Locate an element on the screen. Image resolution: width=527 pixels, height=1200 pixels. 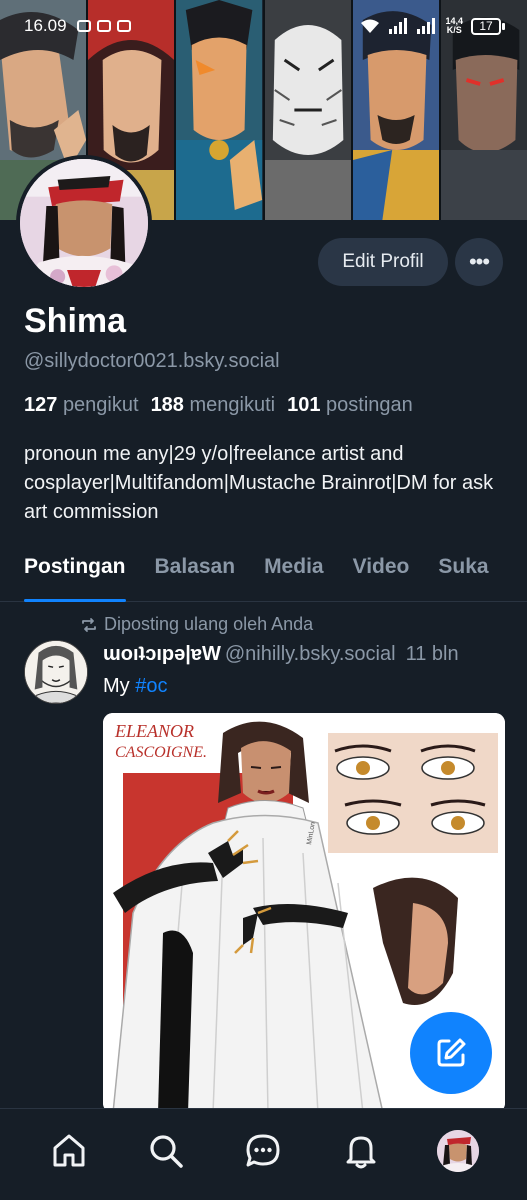
repost-indicator: Diposting ulang oleh Anda is located at coordinates (196, 624).